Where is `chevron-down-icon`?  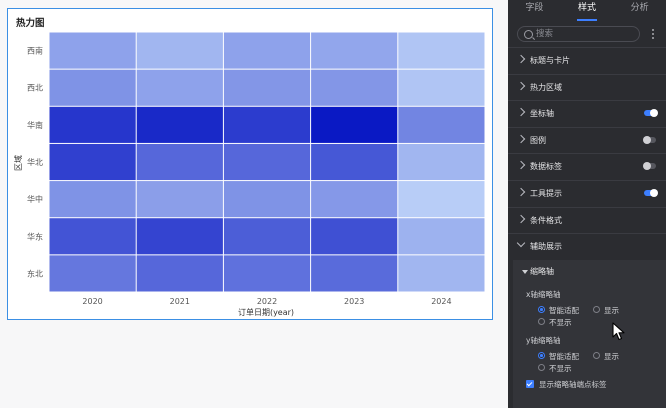
chevron-down-icon is located at coordinates (521, 243).